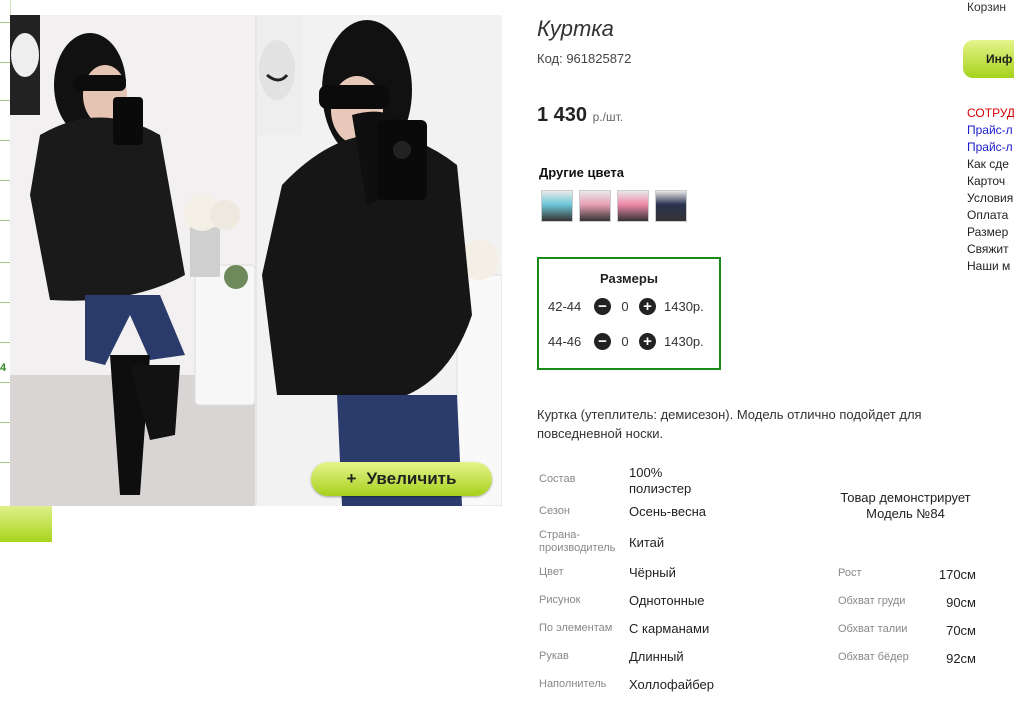  What do you see at coordinates (667, 600) in the screenshot?
I see `property-value: Однотонные` at bounding box center [667, 600].